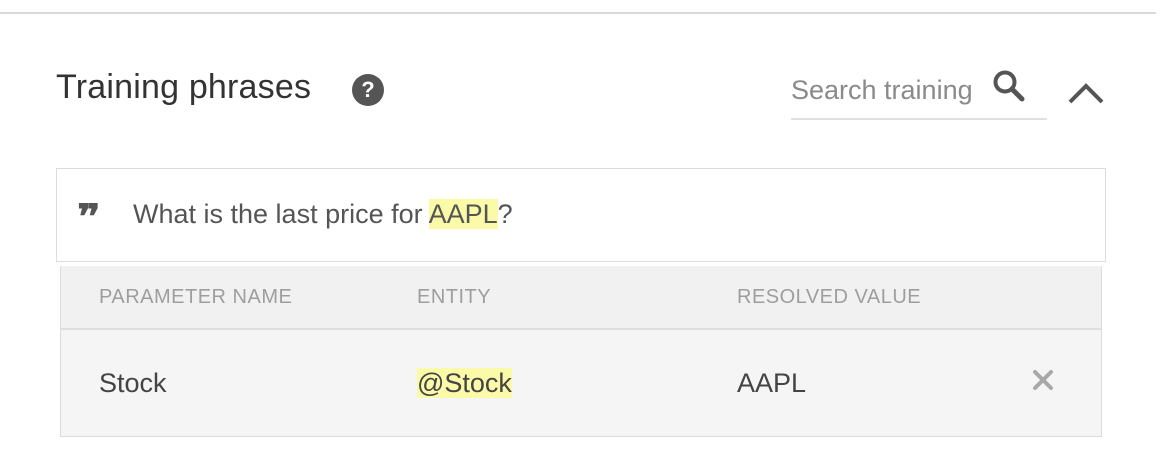 Image resolution: width=1176 pixels, height=468 pixels. What do you see at coordinates (133, 383) in the screenshot?
I see `parameter-name-cell: Stock` at bounding box center [133, 383].